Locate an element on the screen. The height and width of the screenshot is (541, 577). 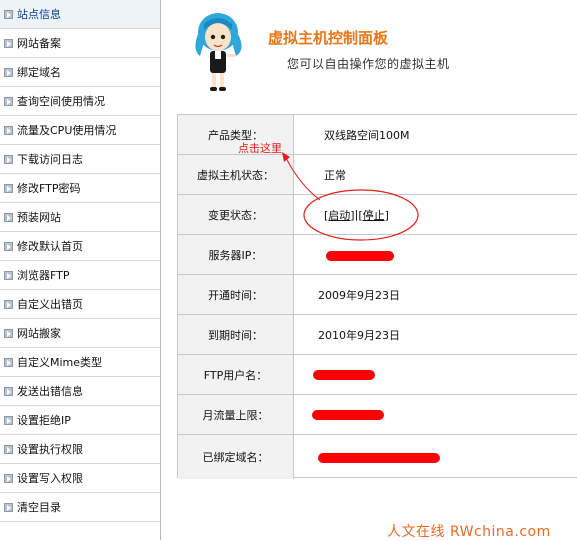
redacted-ftp-user is located at coordinates (344, 375).